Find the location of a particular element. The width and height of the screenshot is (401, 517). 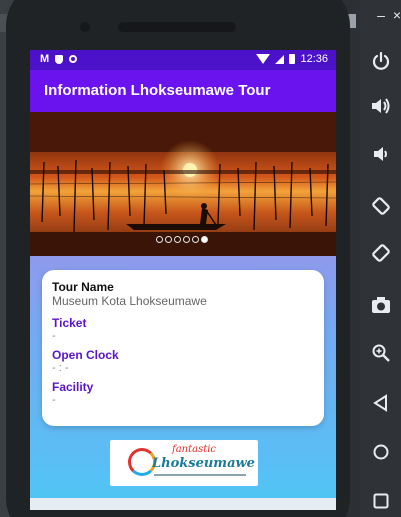

wifi-icon is located at coordinates (263, 59).